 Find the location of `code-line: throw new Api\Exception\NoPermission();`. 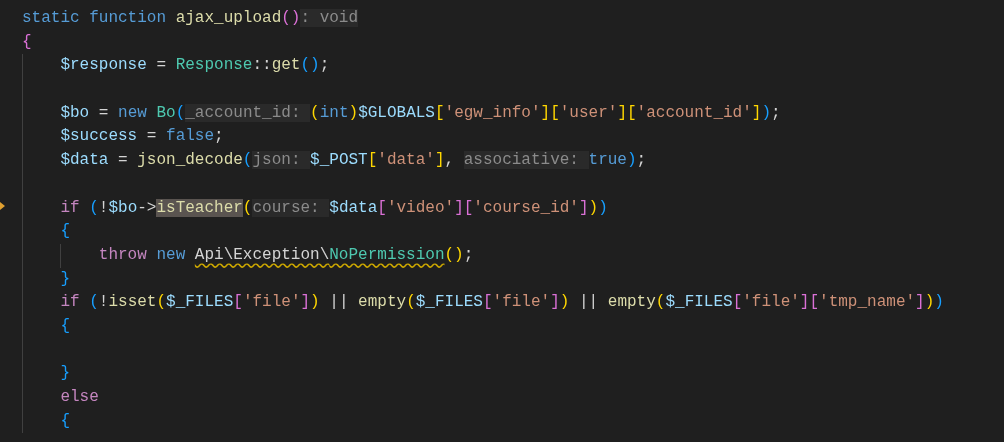

code-line: throw new Api\Exception\NoPermission(); is located at coordinates (285, 254).